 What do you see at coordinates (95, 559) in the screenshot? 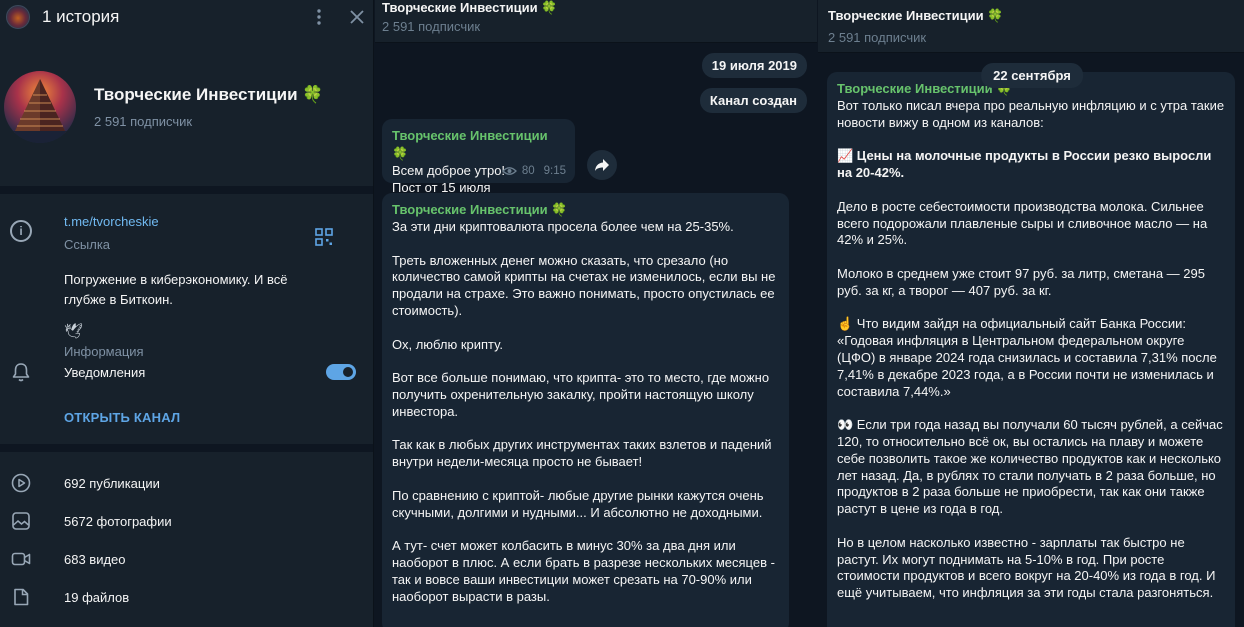
I see `stat-label: 683 видео` at bounding box center [95, 559].